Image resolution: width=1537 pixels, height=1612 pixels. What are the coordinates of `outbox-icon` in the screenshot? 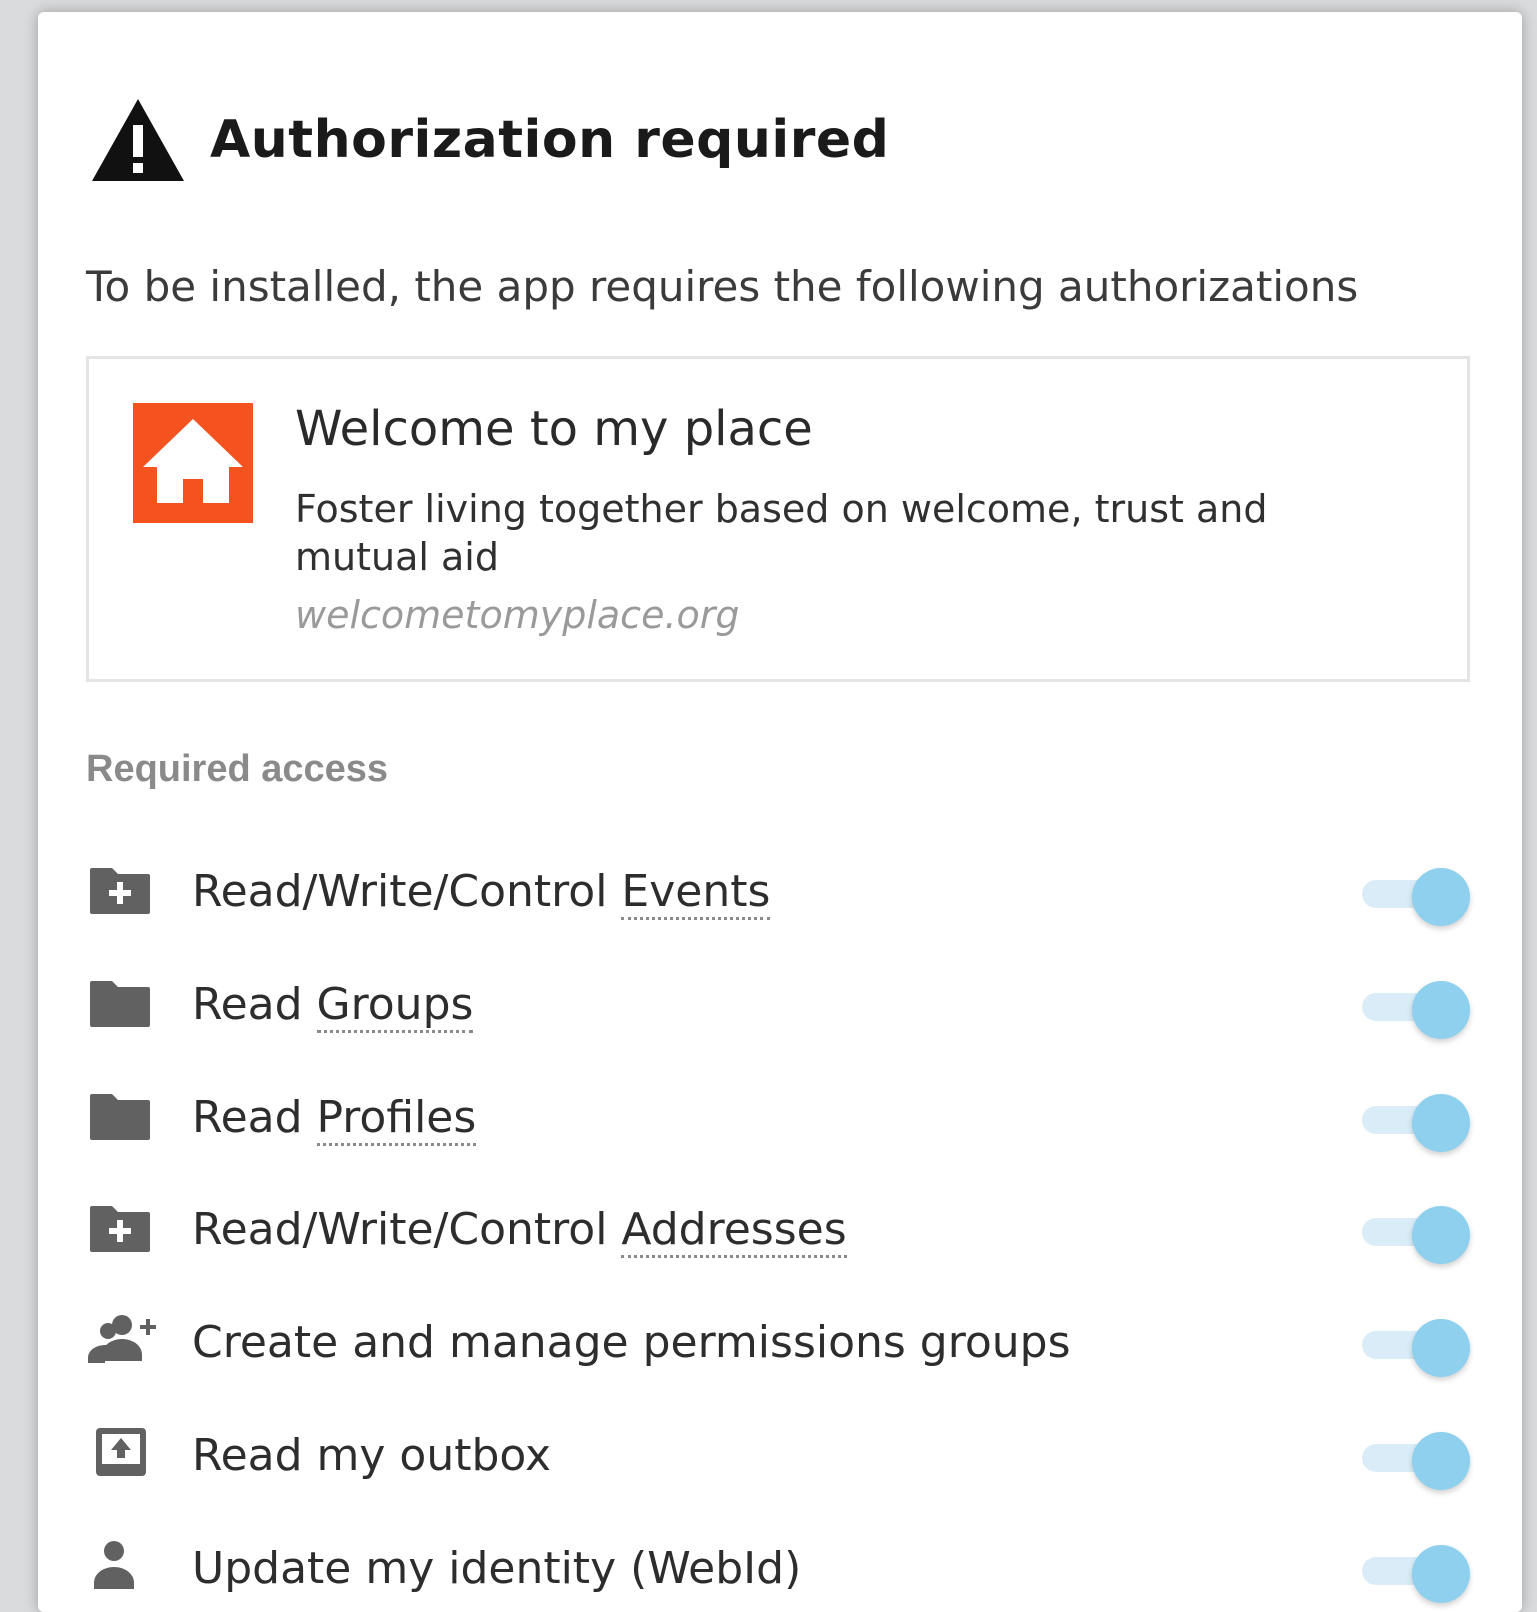 It's located at (121, 1454).